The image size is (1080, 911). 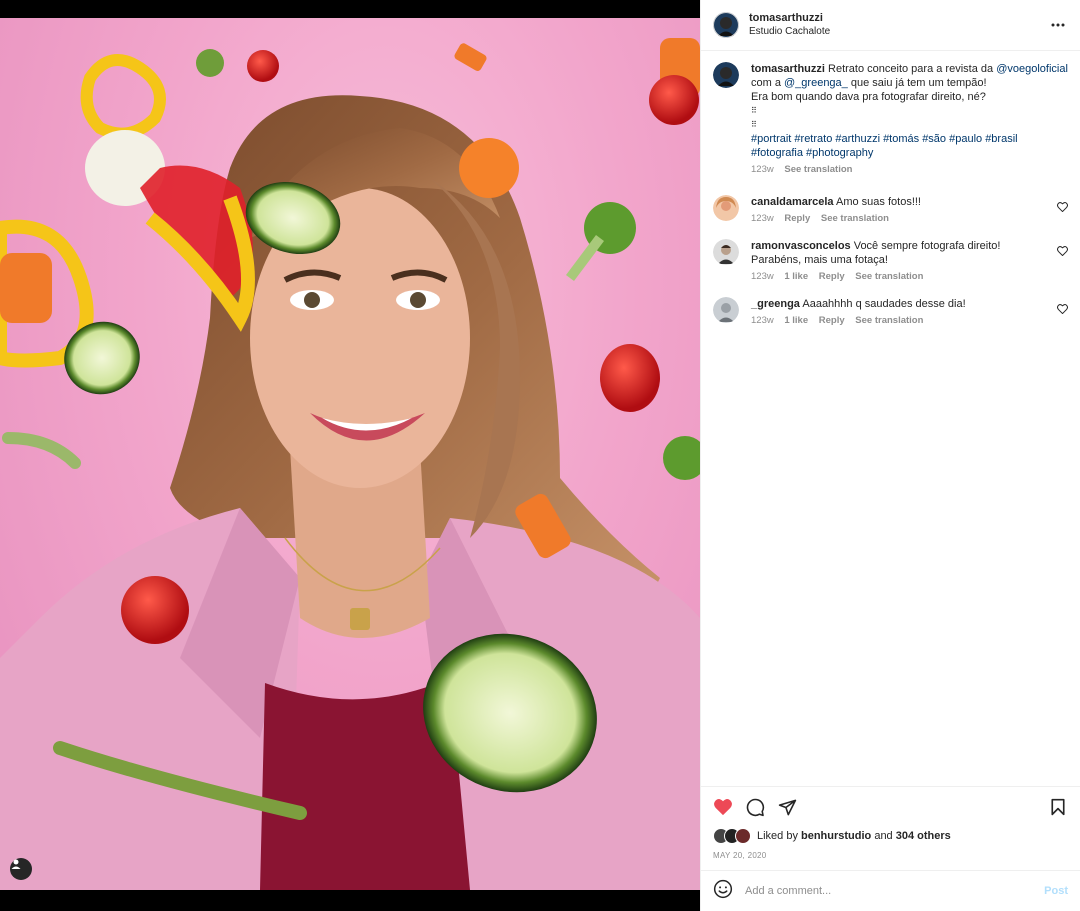 I want to click on emoji-icon, so click(x=723, y=891).